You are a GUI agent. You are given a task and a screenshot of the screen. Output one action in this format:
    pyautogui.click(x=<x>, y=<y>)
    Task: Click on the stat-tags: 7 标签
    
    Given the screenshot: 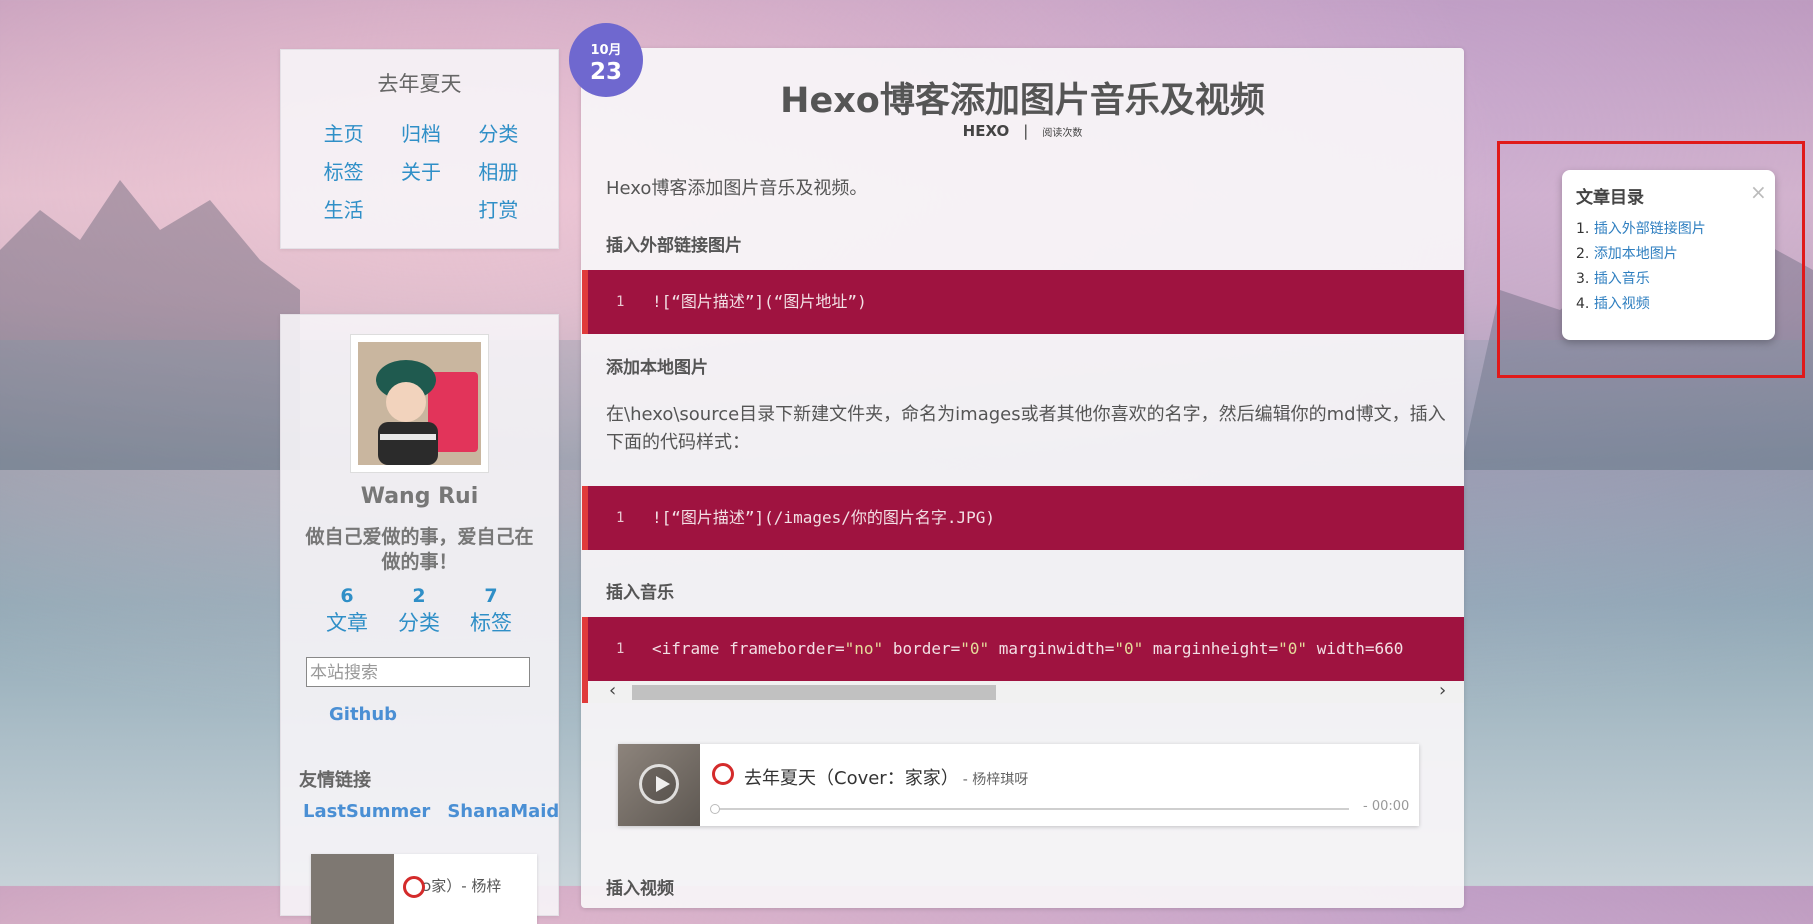 What is the action you would take?
    pyautogui.click(x=491, y=611)
    